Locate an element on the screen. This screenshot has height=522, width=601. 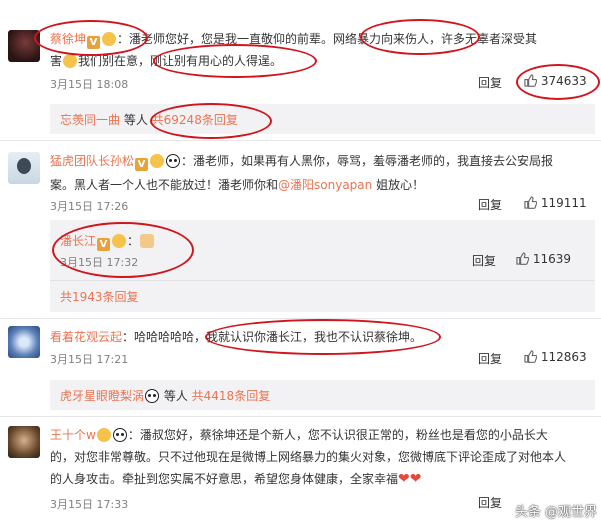
username: 王十个w is located at coordinates (73, 435).